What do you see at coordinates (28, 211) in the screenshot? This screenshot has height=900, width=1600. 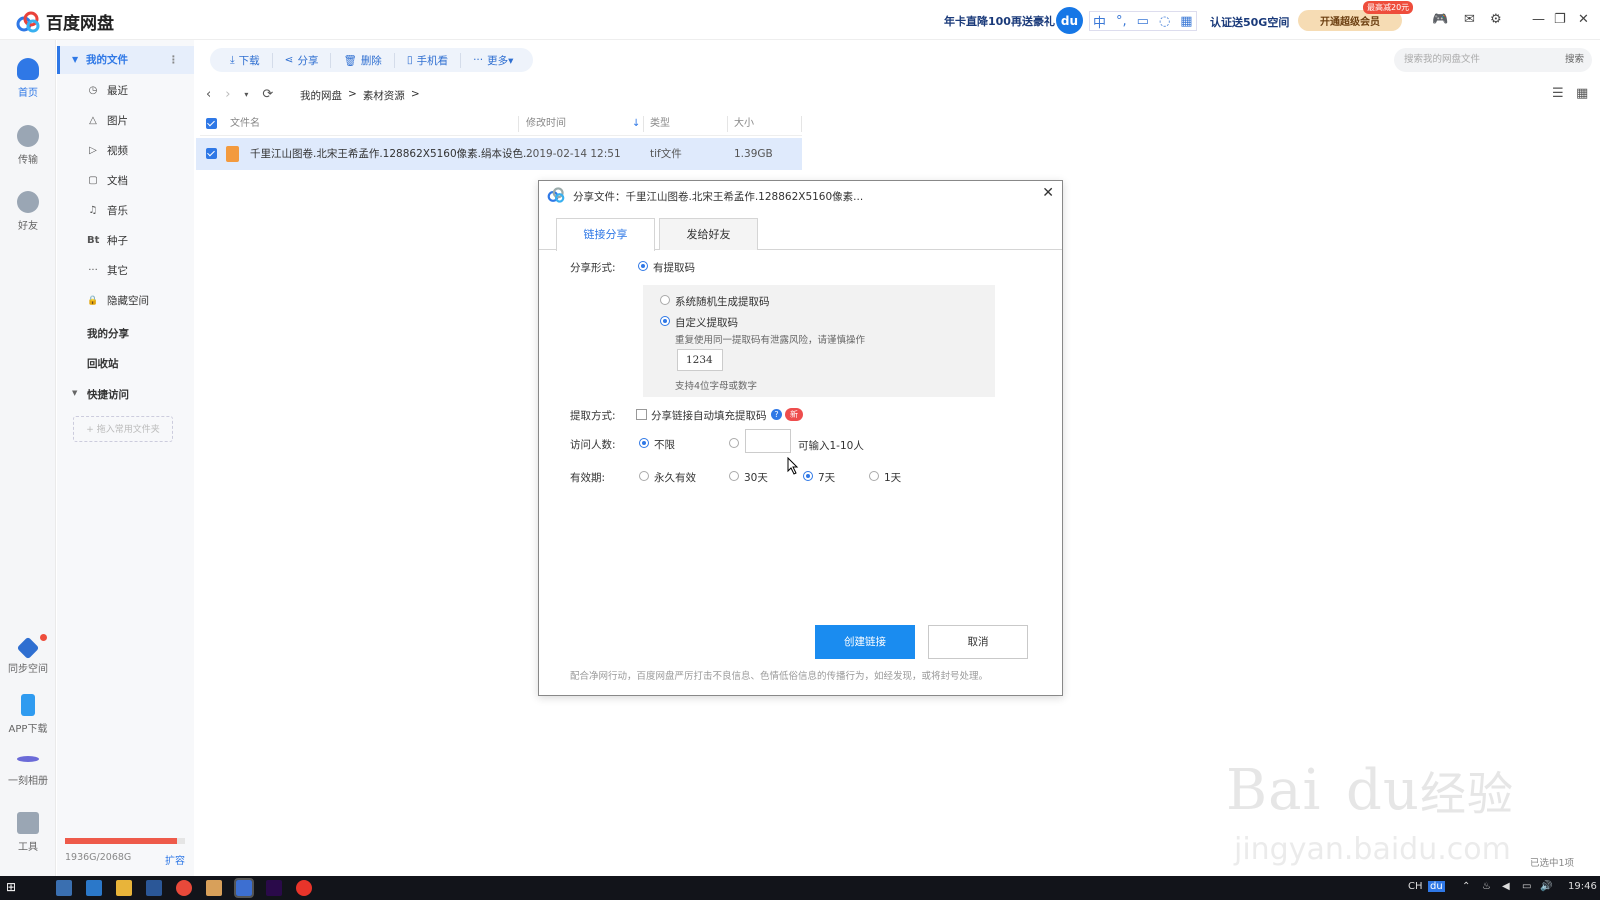 I see `rail-friends: 好友` at bounding box center [28, 211].